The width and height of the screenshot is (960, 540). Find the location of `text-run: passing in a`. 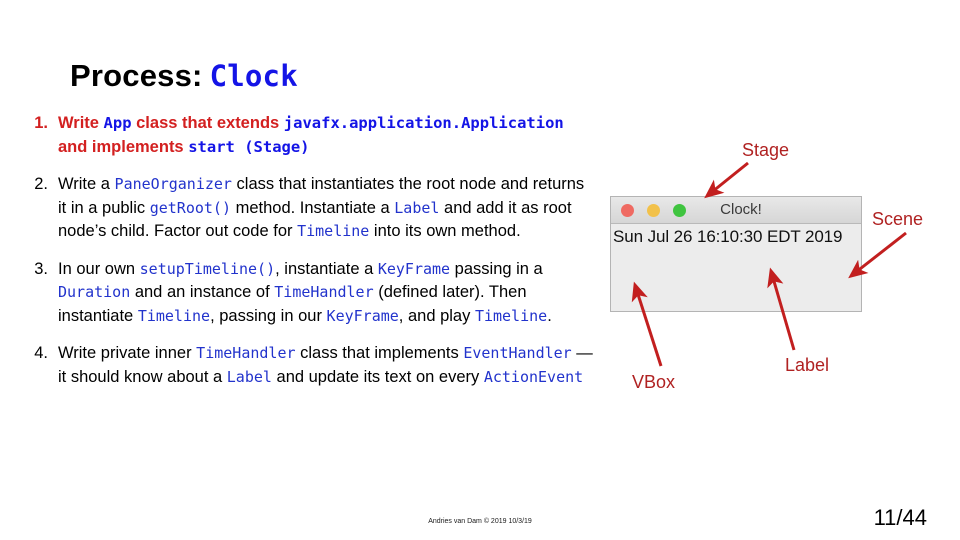

text-run: passing in a is located at coordinates (496, 268).